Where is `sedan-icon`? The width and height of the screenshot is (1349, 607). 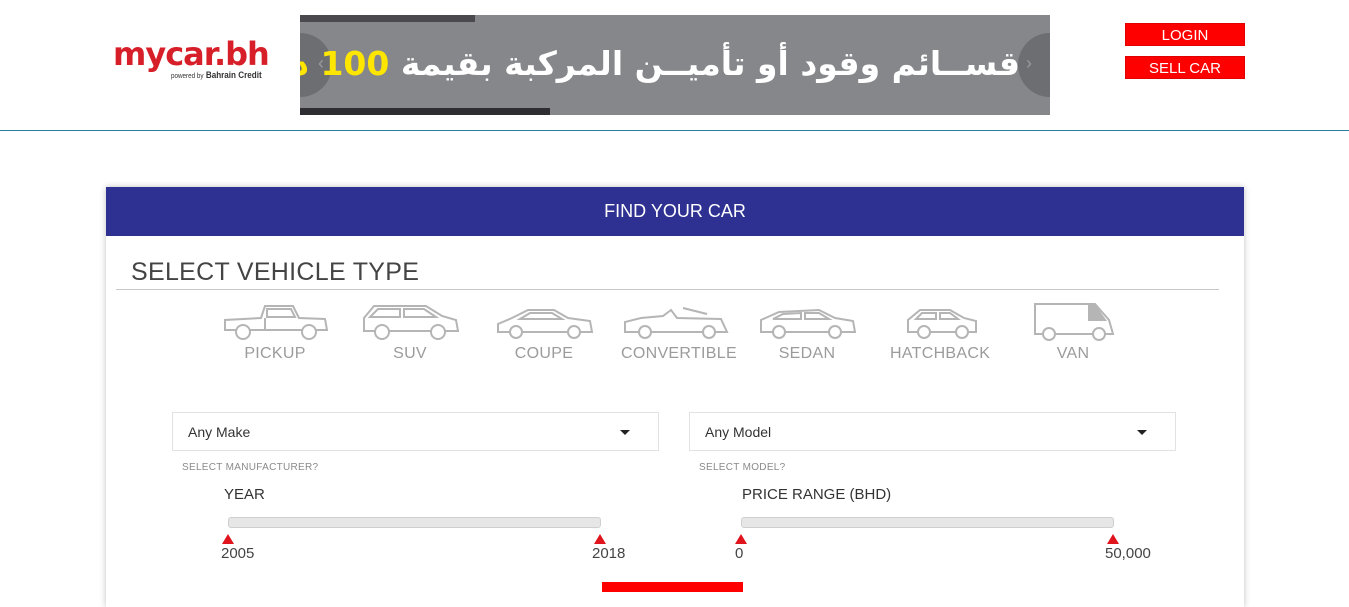
sedan-icon is located at coordinates (808, 323).